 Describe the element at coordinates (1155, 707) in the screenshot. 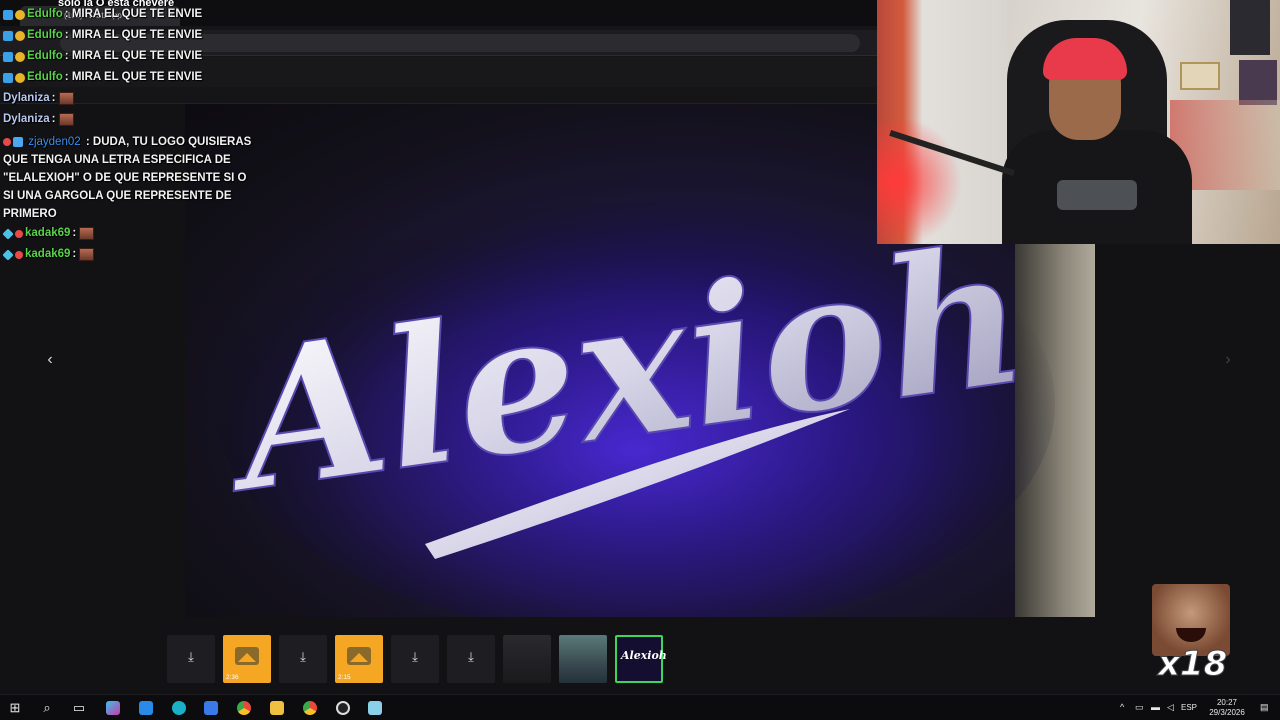

I see `tray-battery-icon: ▬` at that location.